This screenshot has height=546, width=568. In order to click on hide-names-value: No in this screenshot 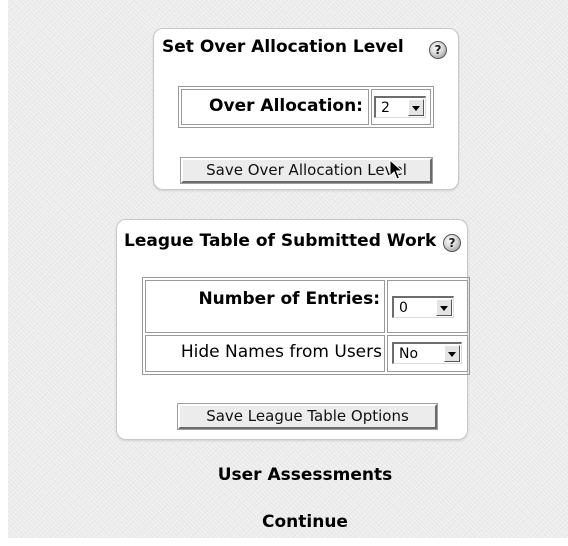, I will do `click(409, 354)`.